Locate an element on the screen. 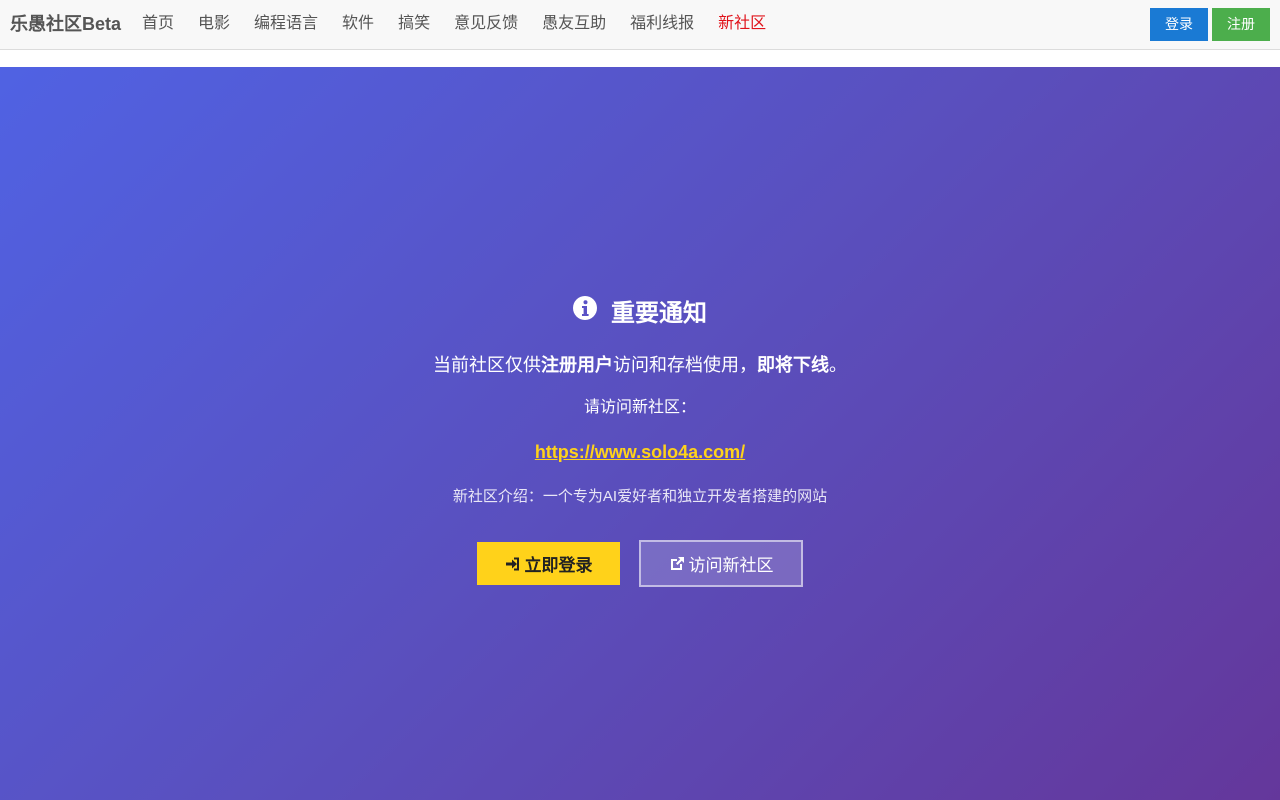  nav-link-software: 软件 is located at coordinates (358, 24).